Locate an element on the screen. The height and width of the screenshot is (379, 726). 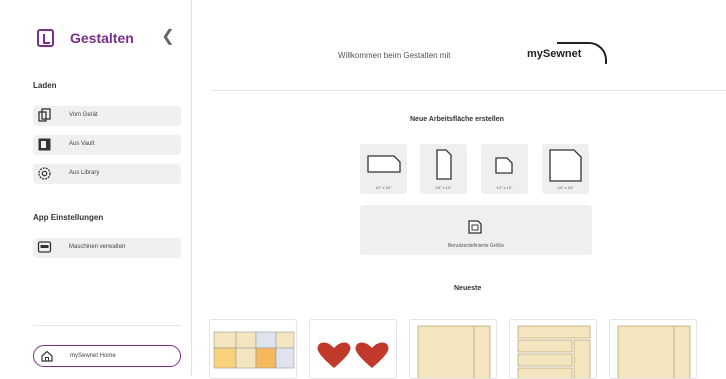
sewing-machine-icon is located at coordinates (44, 247).